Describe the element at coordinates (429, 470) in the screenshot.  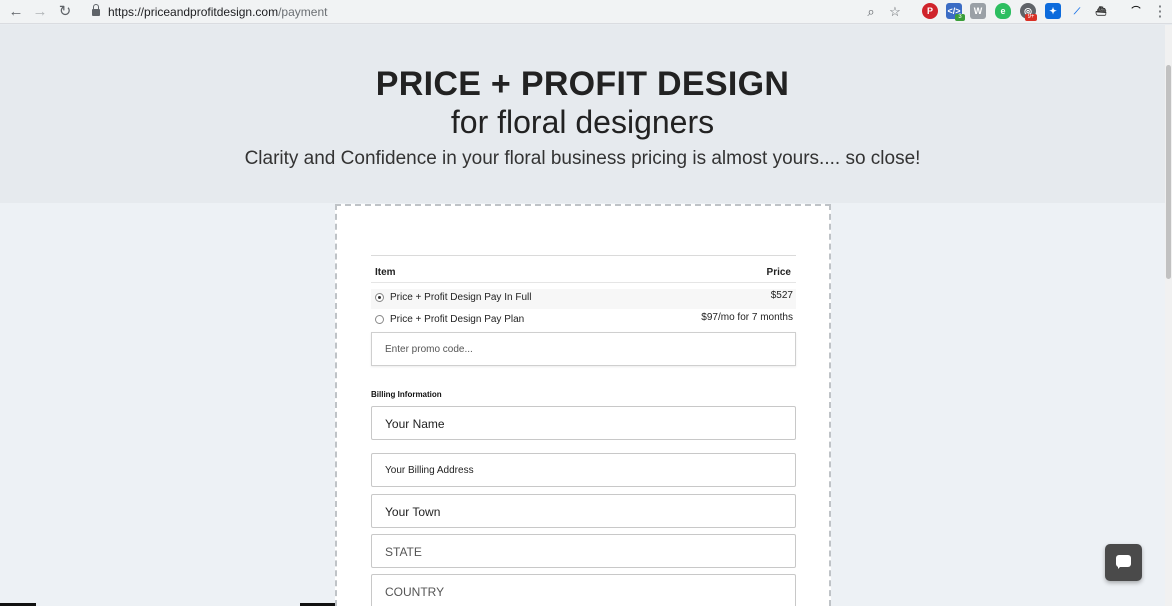
I see `billing-address-value: Your Billing Address` at that location.